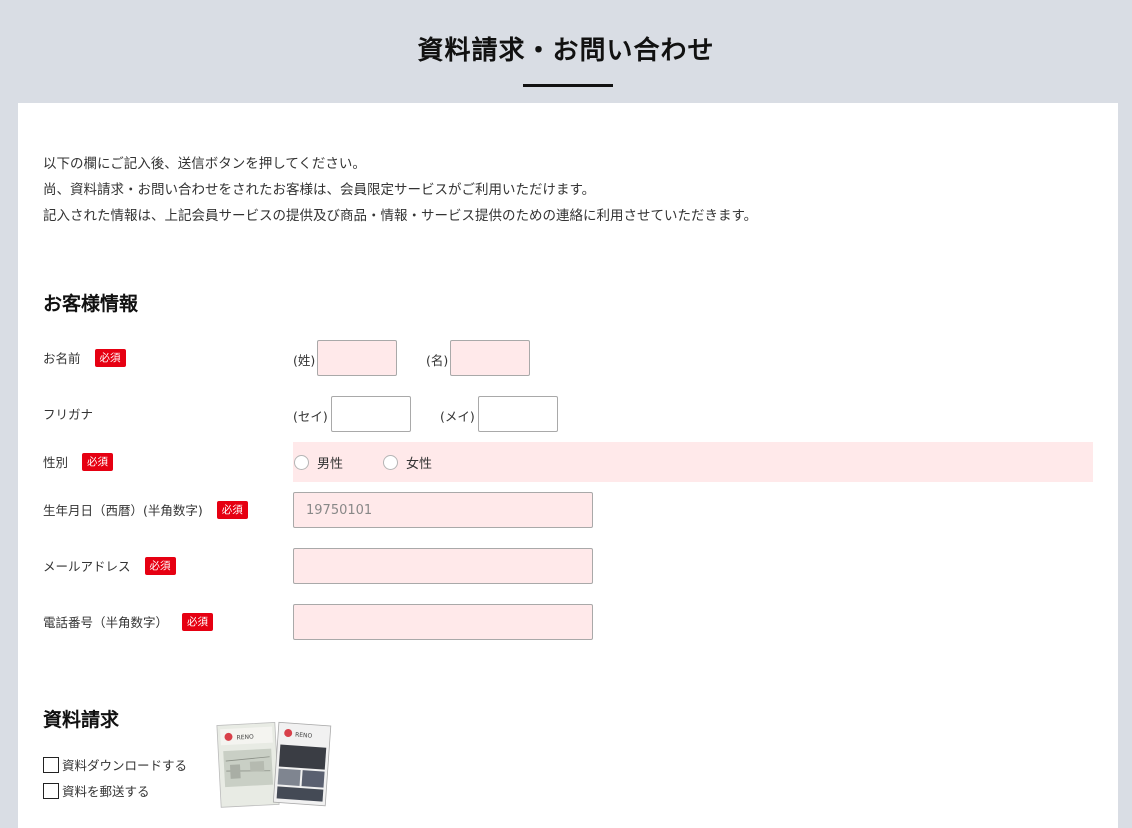 The image size is (1132, 828). I want to click on name-label-text: お名前, so click(62, 358).